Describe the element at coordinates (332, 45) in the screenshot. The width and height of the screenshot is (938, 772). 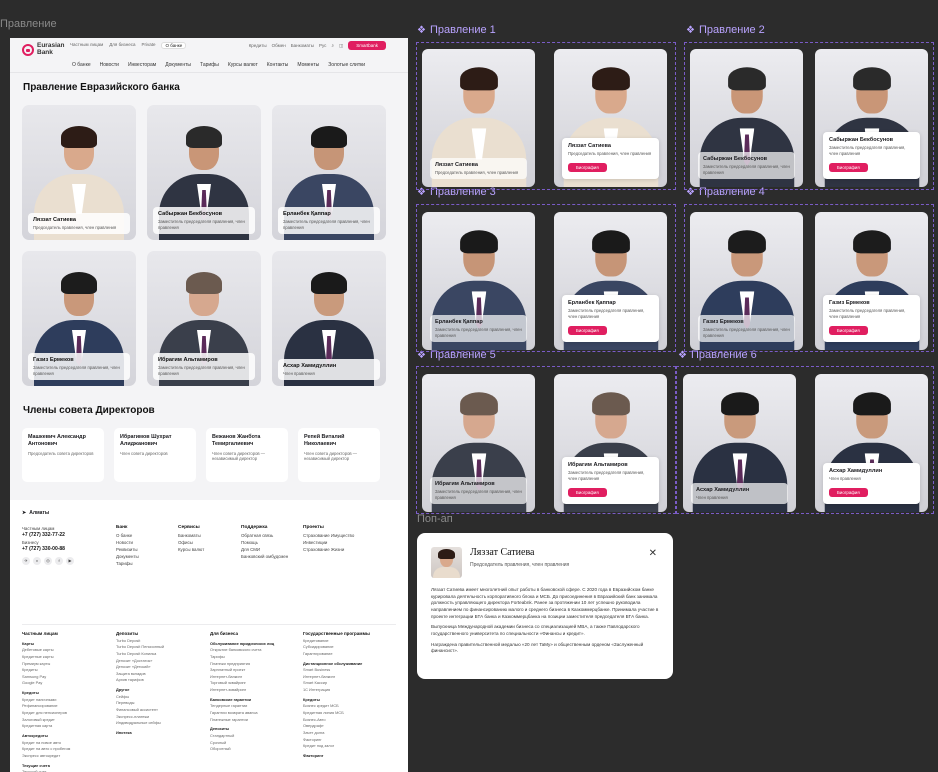
I see `search-icon: ⌕` at that location.